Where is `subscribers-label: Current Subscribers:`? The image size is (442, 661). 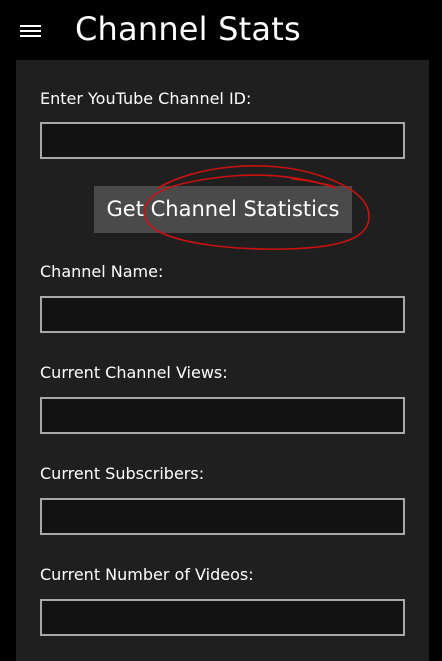
subscribers-label: Current Subscribers: is located at coordinates (122, 473).